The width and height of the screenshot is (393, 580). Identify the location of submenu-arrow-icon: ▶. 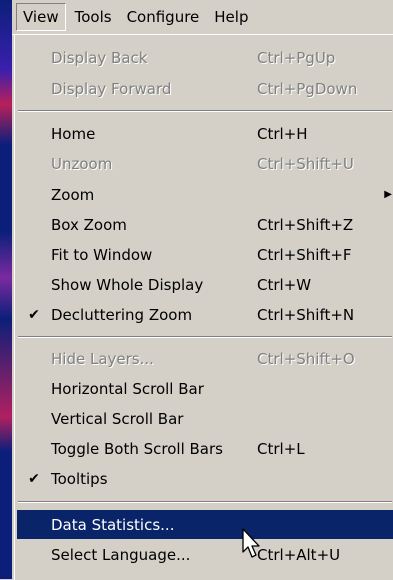
(388, 194).